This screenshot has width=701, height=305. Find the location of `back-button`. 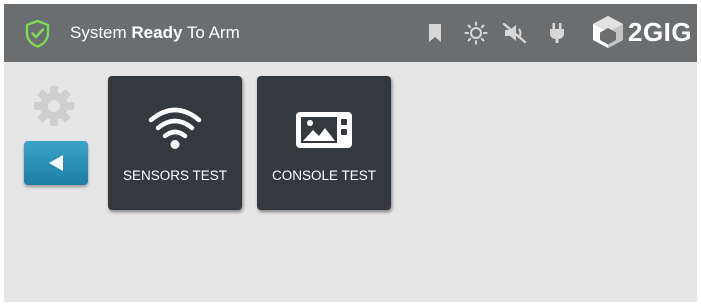

back-button is located at coordinates (56, 163).